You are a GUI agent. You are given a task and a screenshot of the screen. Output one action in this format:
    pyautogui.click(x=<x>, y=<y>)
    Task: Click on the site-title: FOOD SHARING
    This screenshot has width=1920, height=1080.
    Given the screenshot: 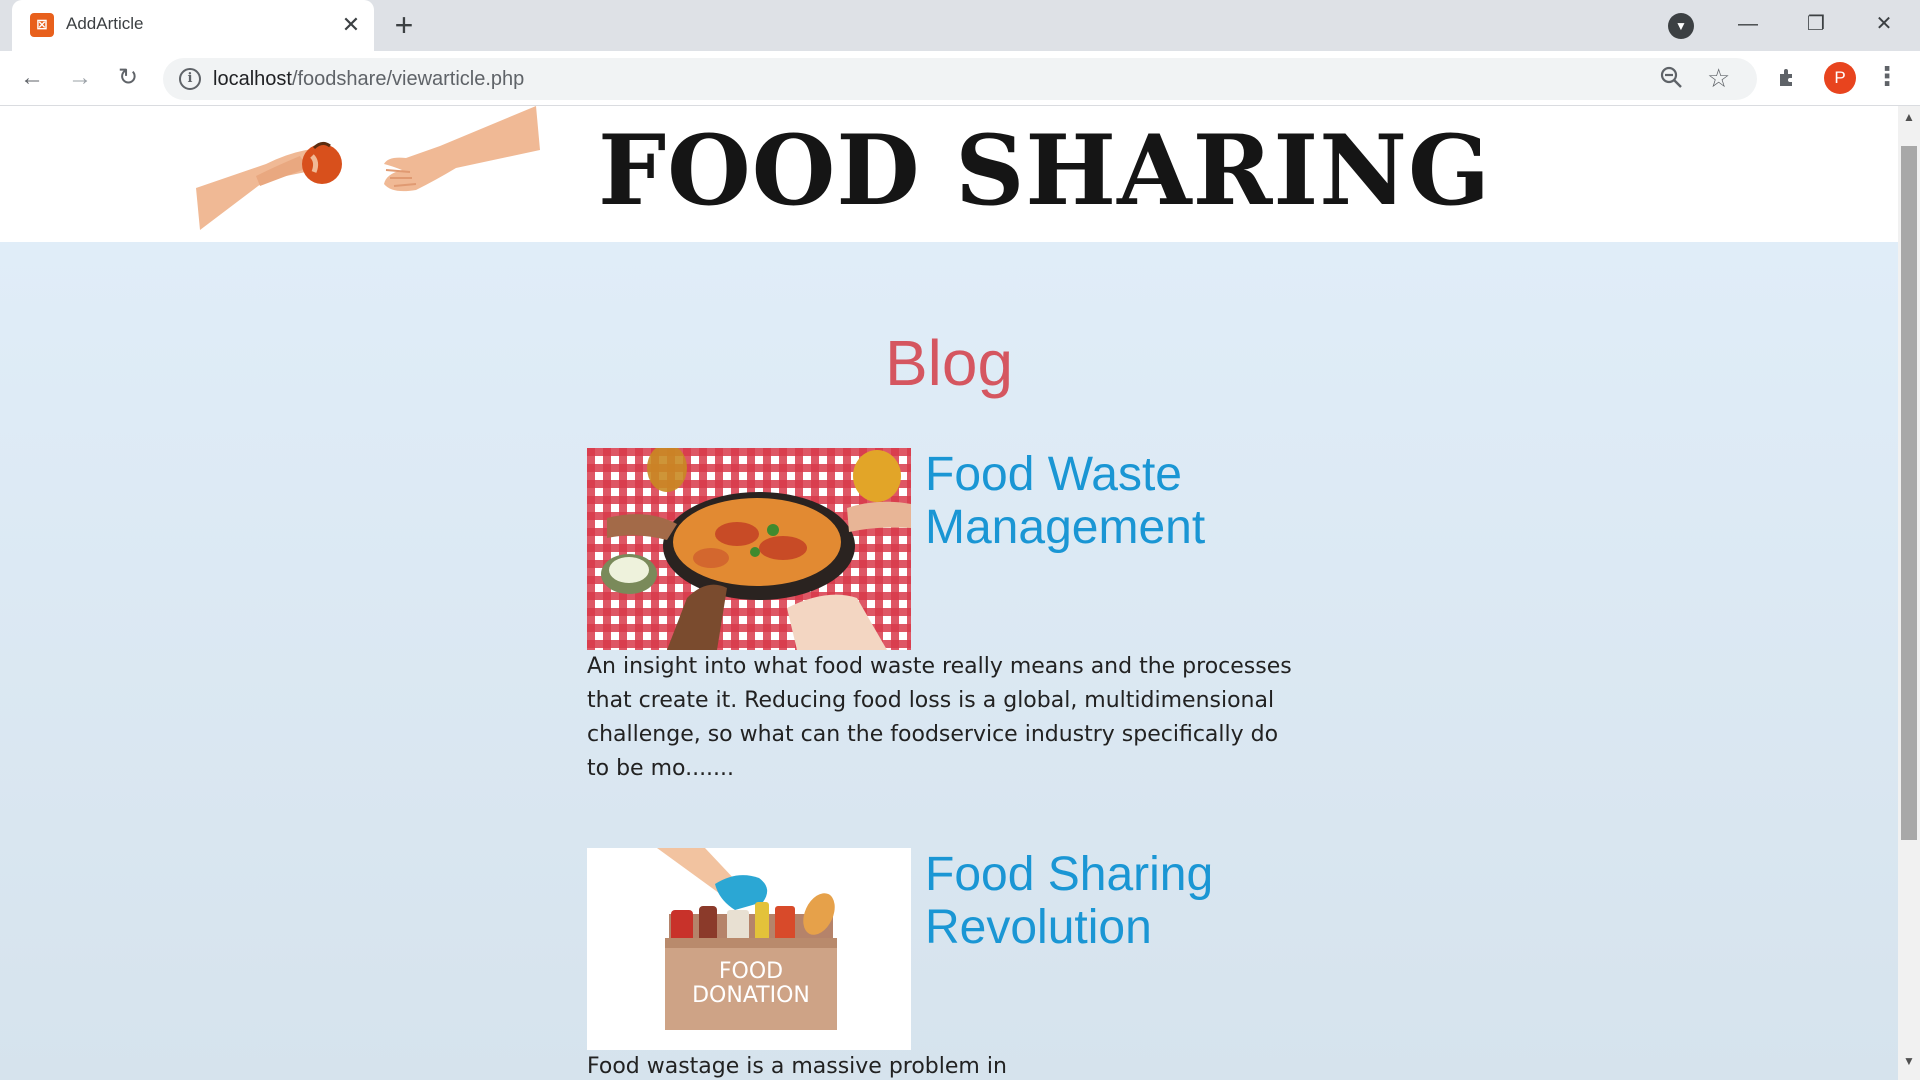 What is the action you would take?
    pyautogui.click(x=1045, y=170)
    